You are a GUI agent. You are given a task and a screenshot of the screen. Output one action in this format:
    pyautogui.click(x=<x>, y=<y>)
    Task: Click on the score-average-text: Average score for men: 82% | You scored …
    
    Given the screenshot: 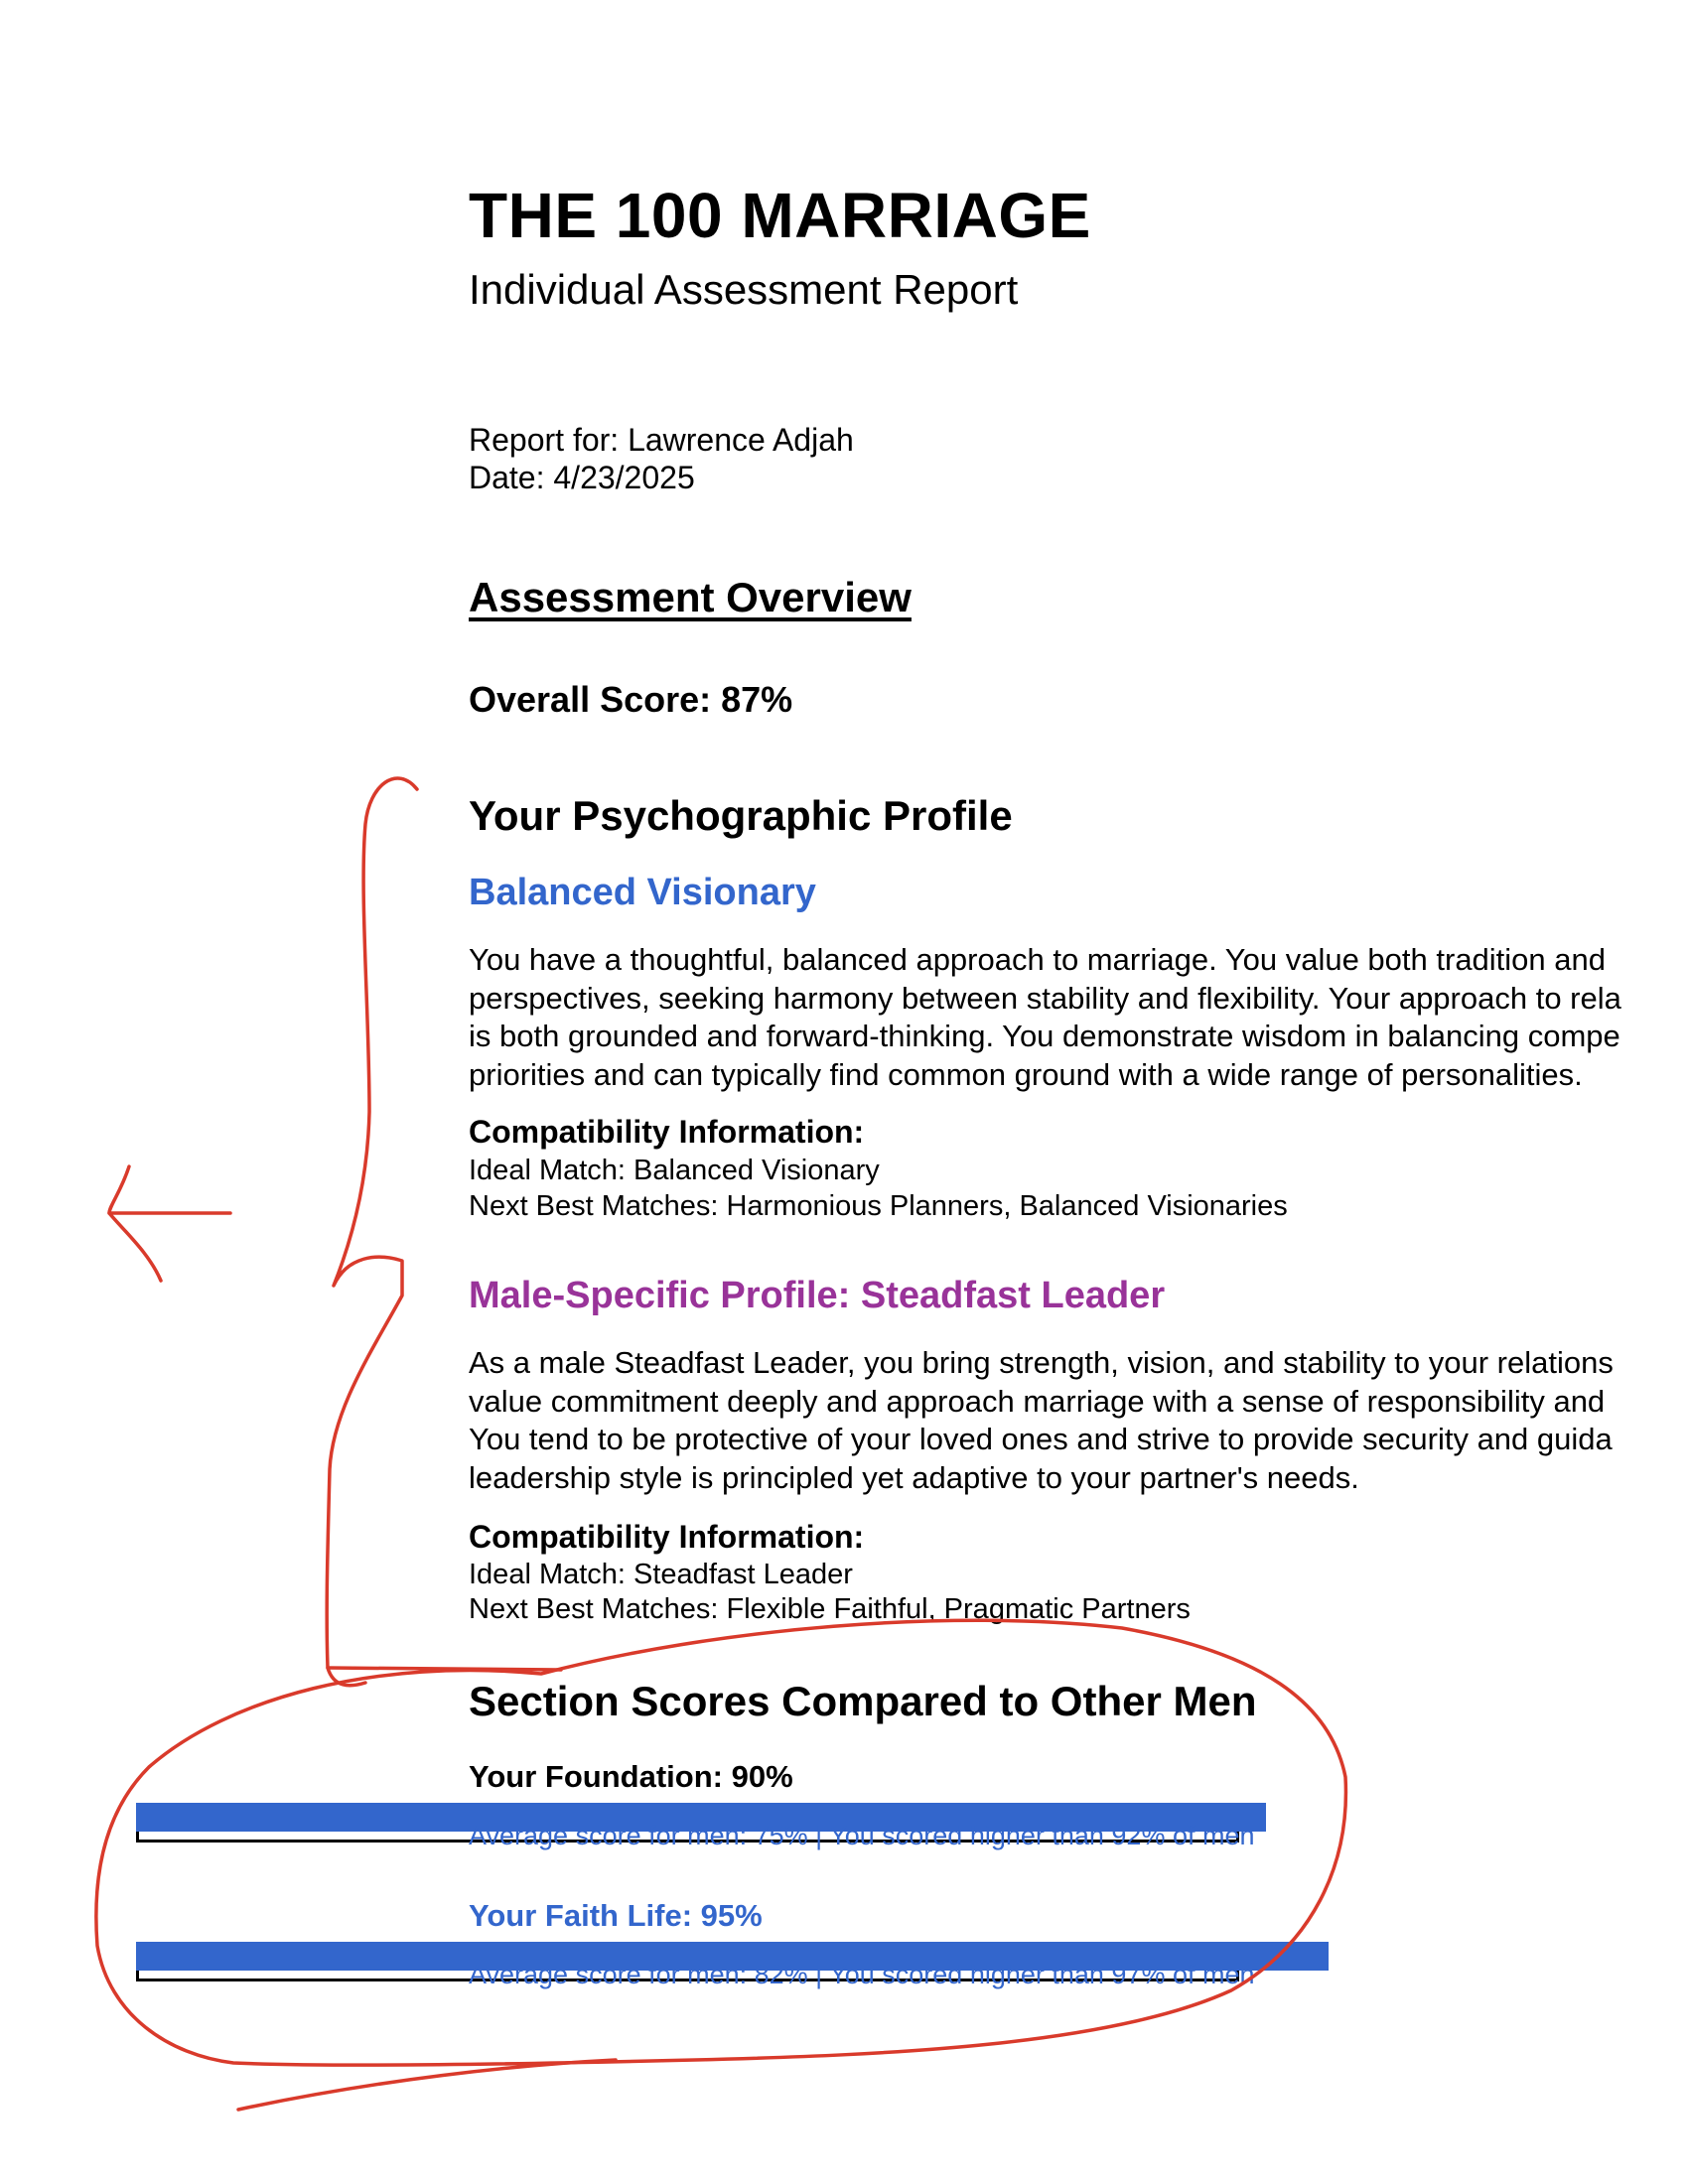 What is the action you would take?
    pyautogui.click(x=862, y=1974)
    